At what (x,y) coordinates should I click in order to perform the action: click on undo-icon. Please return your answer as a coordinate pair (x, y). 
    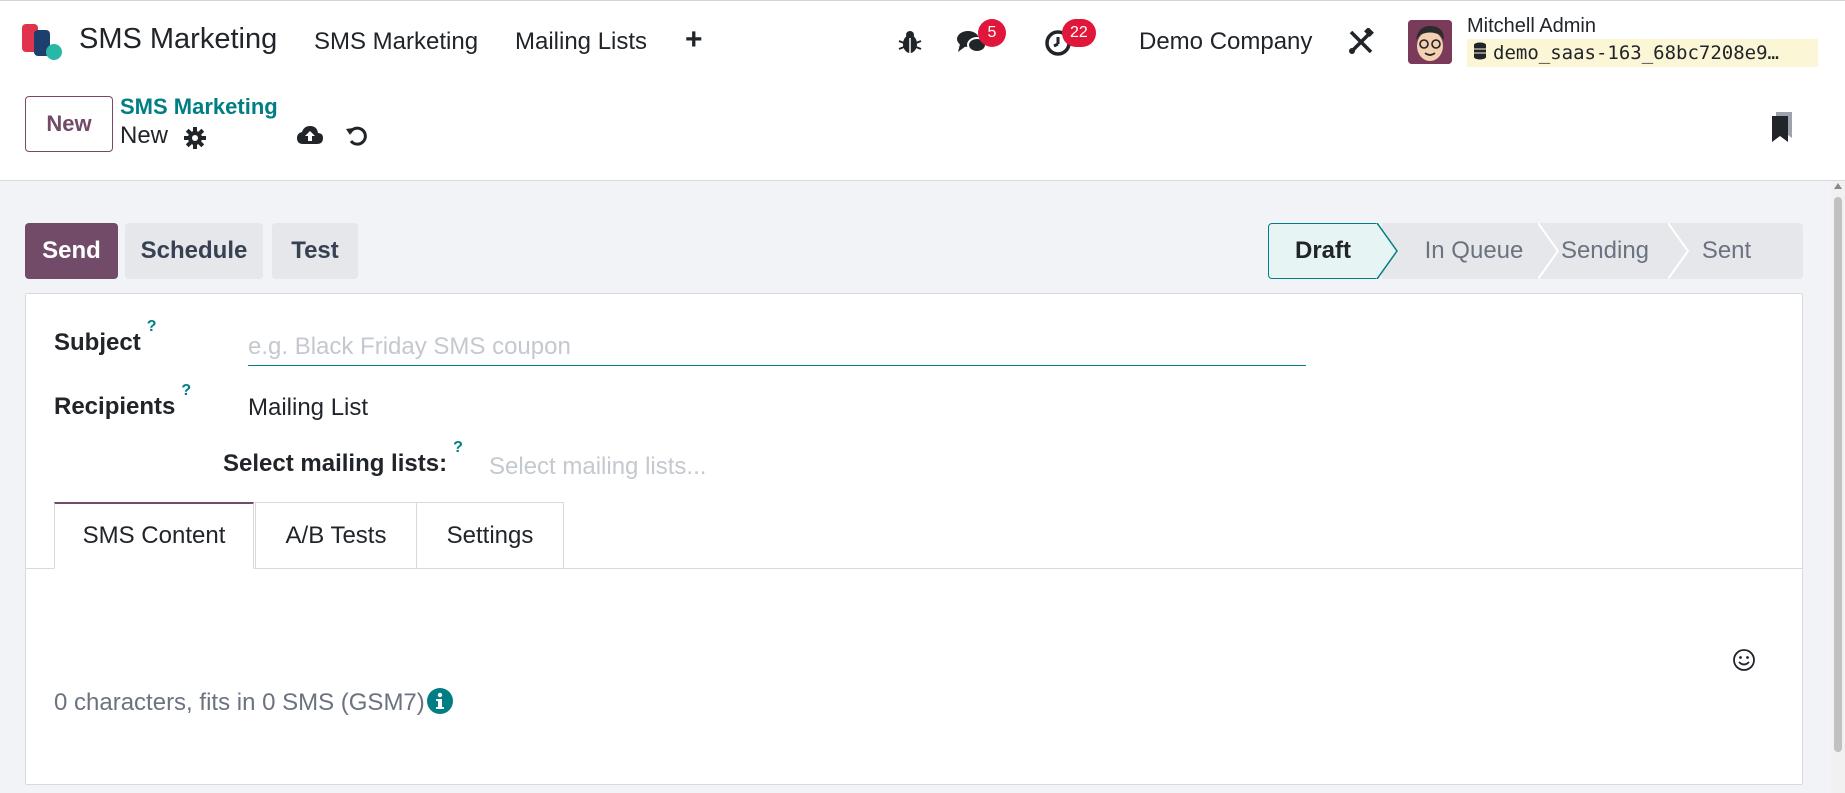
    Looking at the image, I should click on (357, 136).